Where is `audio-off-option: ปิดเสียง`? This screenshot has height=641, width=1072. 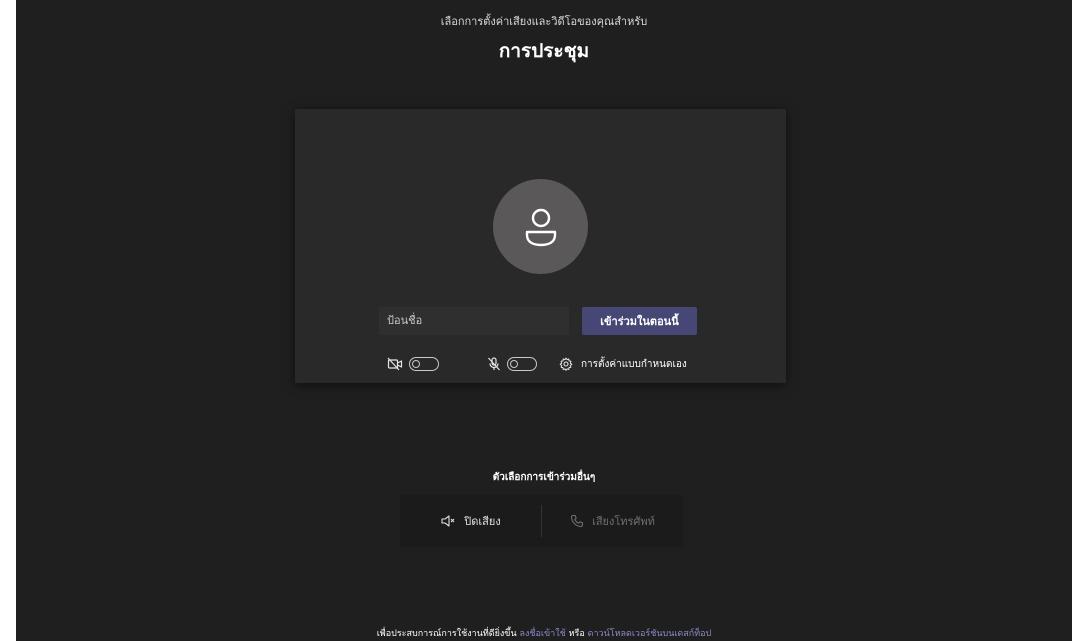 audio-off-option: ปิดเสียง is located at coordinates (470, 521).